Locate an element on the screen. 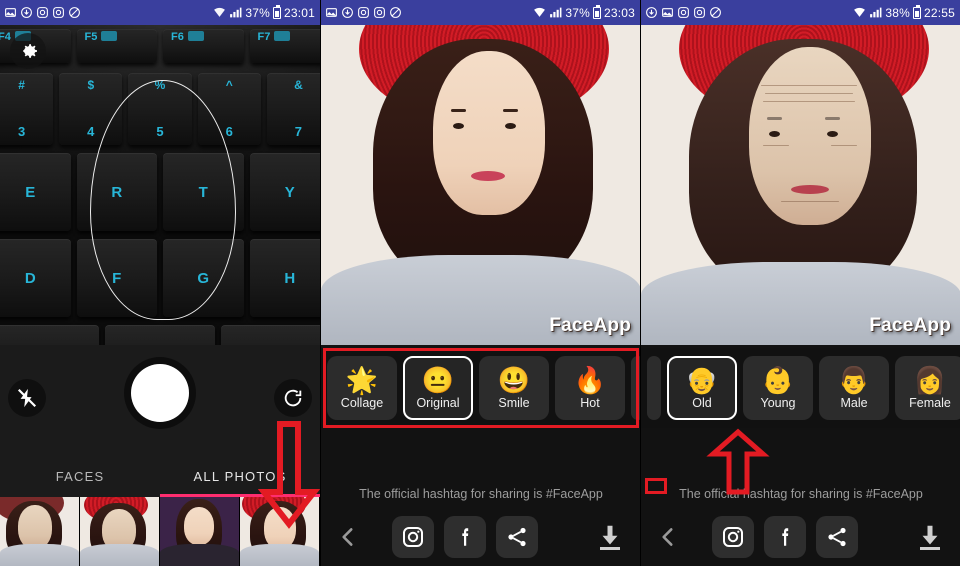 Image resolution: width=960 pixels, height=566 pixels. woman-icon: 👩 is located at coordinates (930, 379).